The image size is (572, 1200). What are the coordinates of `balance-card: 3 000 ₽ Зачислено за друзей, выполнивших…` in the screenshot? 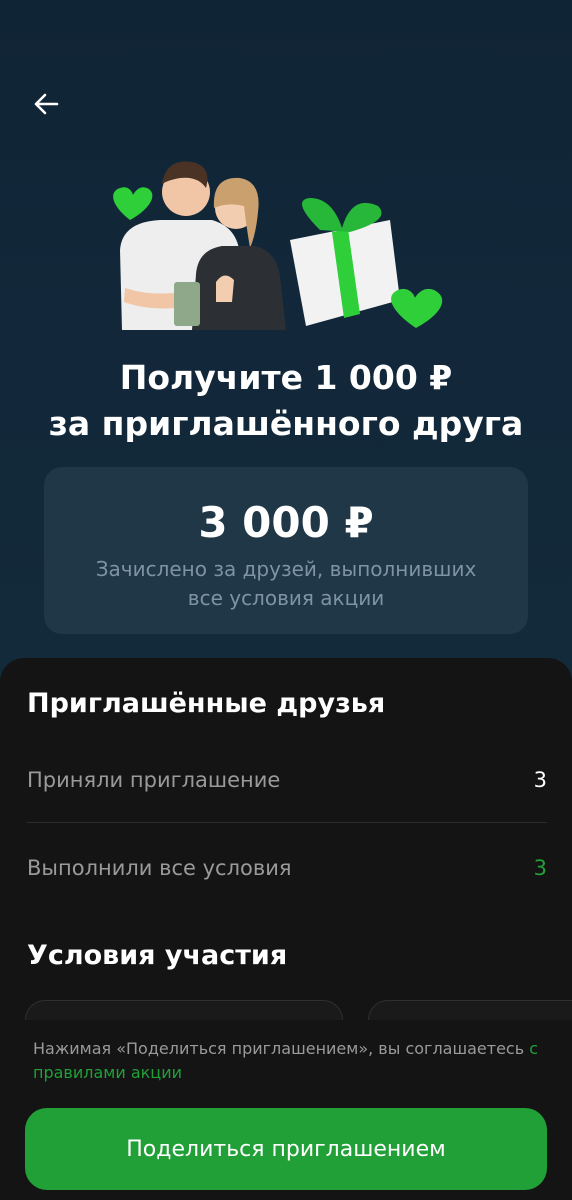 It's located at (286, 550).